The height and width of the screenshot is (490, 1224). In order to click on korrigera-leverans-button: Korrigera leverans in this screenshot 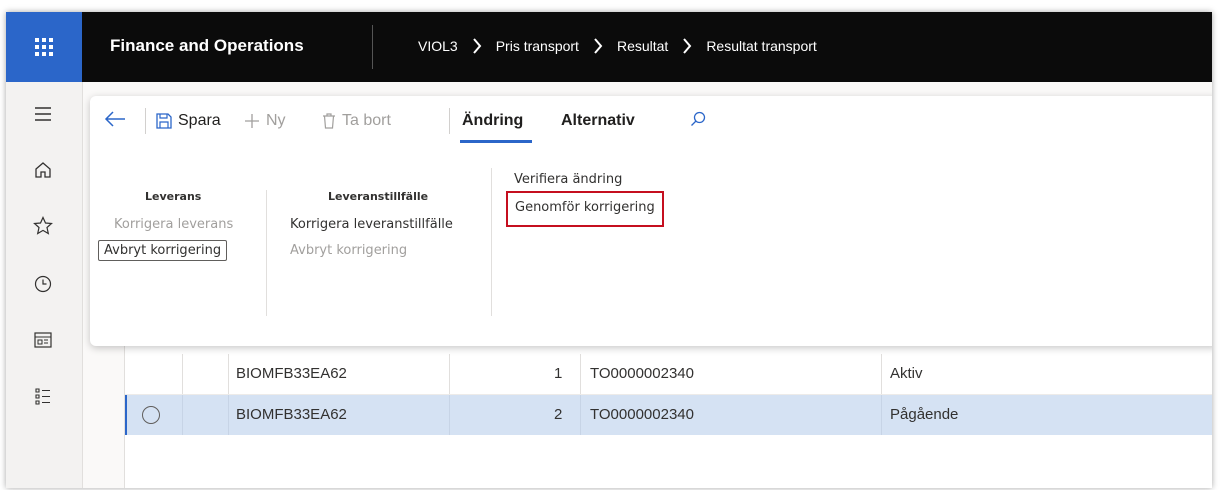, I will do `click(173, 224)`.